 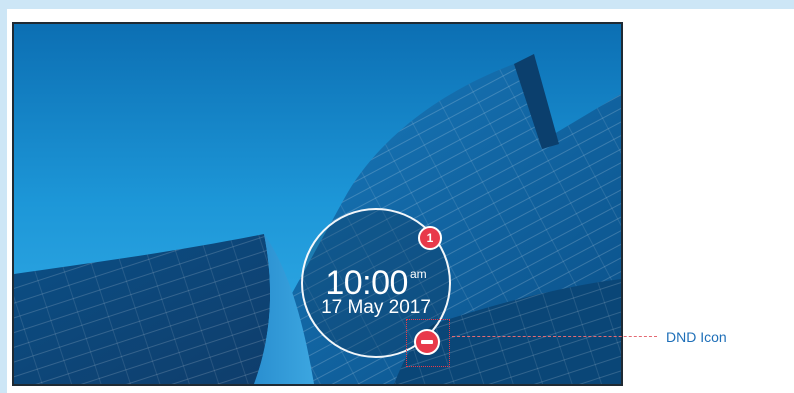 What do you see at coordinates (430, 238) in the screenshot?
I see `notification-badge: 1` at bounding box center [430, 238].